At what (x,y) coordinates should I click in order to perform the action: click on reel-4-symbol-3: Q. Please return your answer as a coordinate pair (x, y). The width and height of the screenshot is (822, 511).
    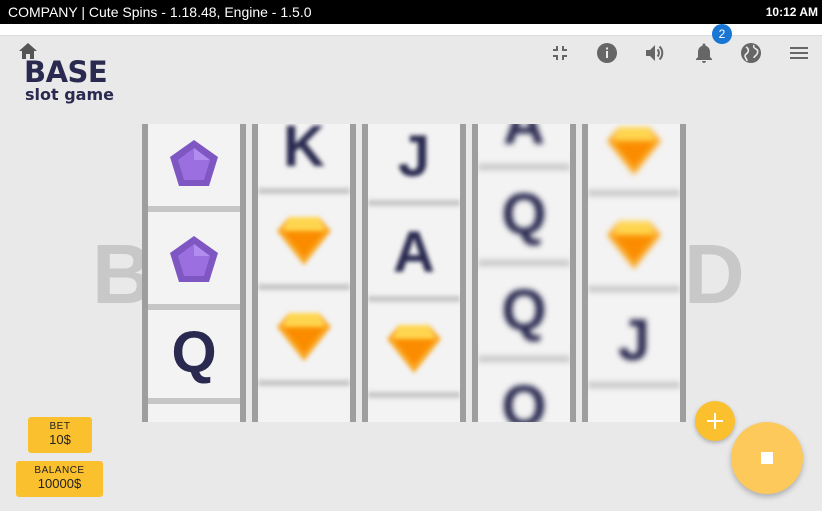
    Looking at the image, I should click on (524, 310).